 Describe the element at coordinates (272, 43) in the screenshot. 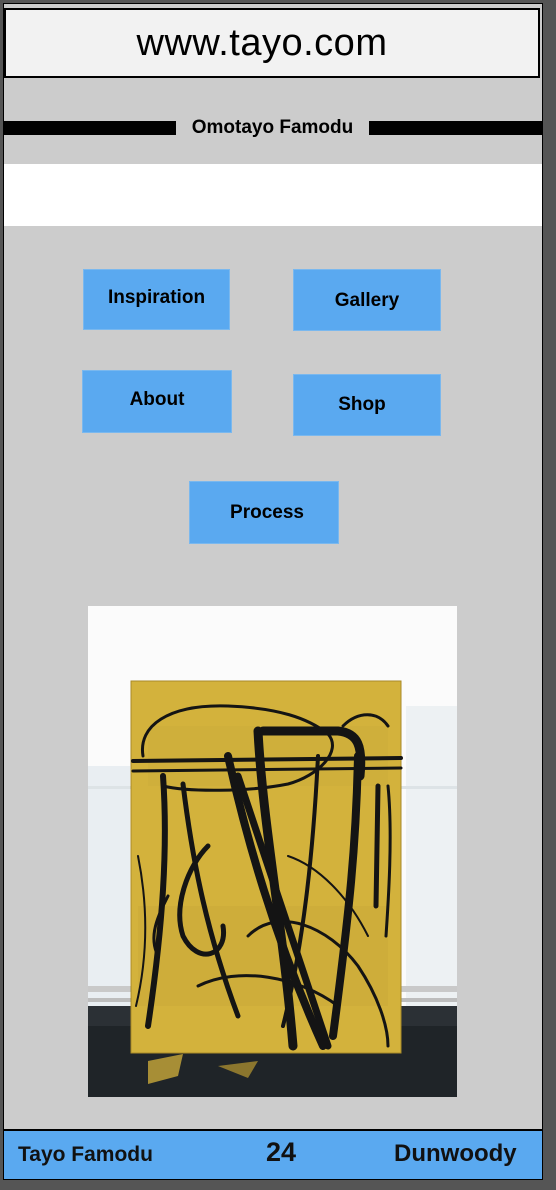

I see `url-bar: www.tayo.com` at that location.